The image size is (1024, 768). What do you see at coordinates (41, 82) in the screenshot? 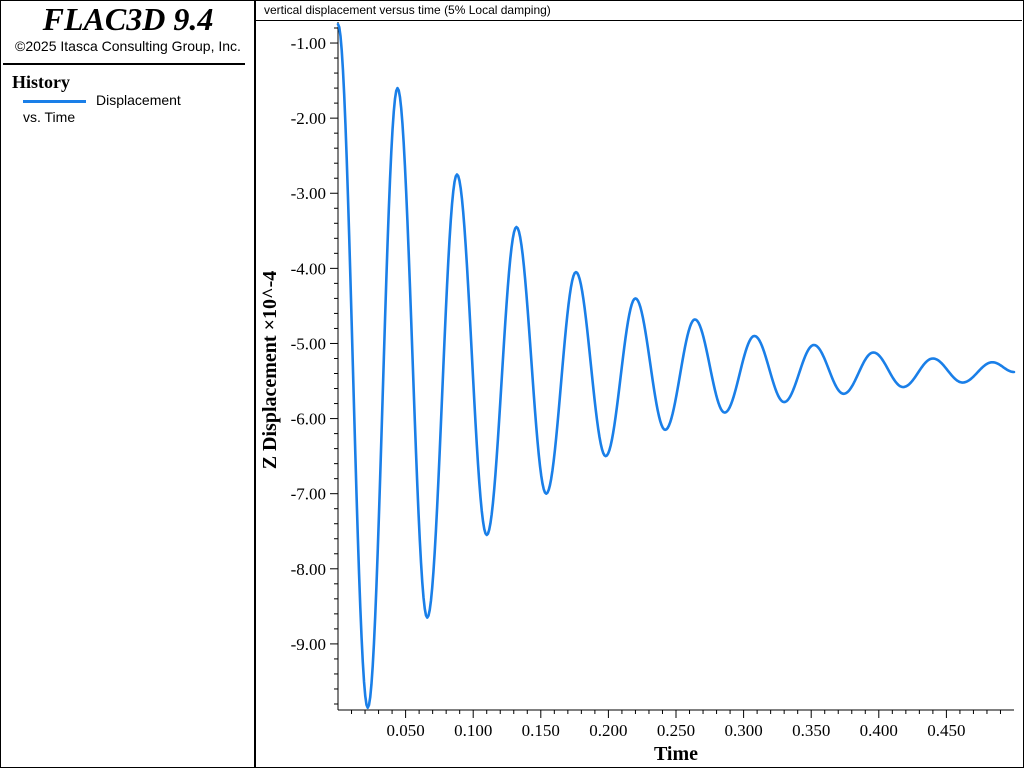
I see `history-heading: History` at bounding box center [41, 82].